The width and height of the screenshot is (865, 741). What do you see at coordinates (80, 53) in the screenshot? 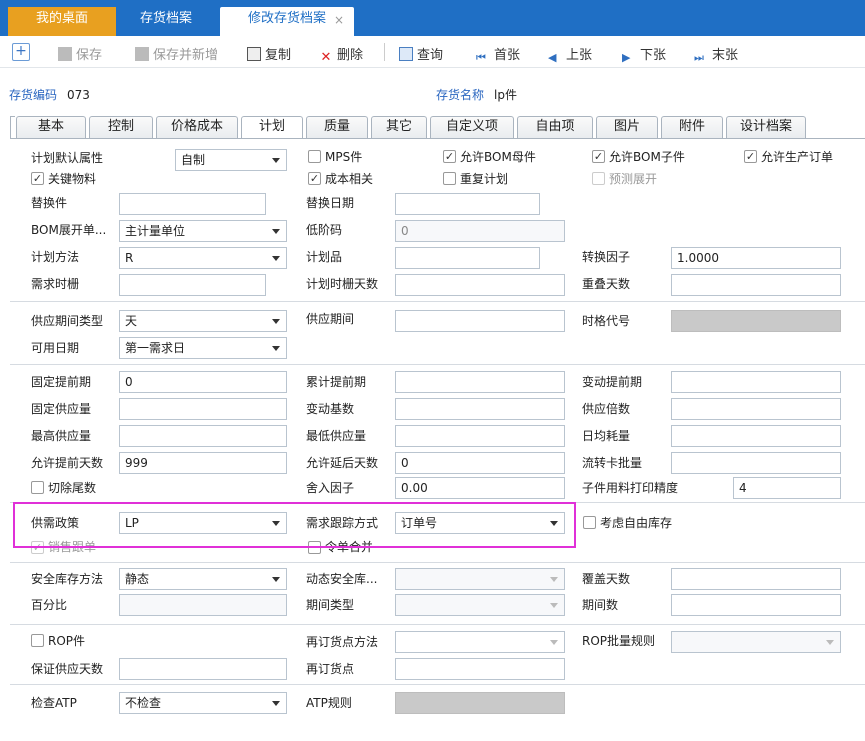
I see `save-button: 保存` at bounding box center [80, 53].